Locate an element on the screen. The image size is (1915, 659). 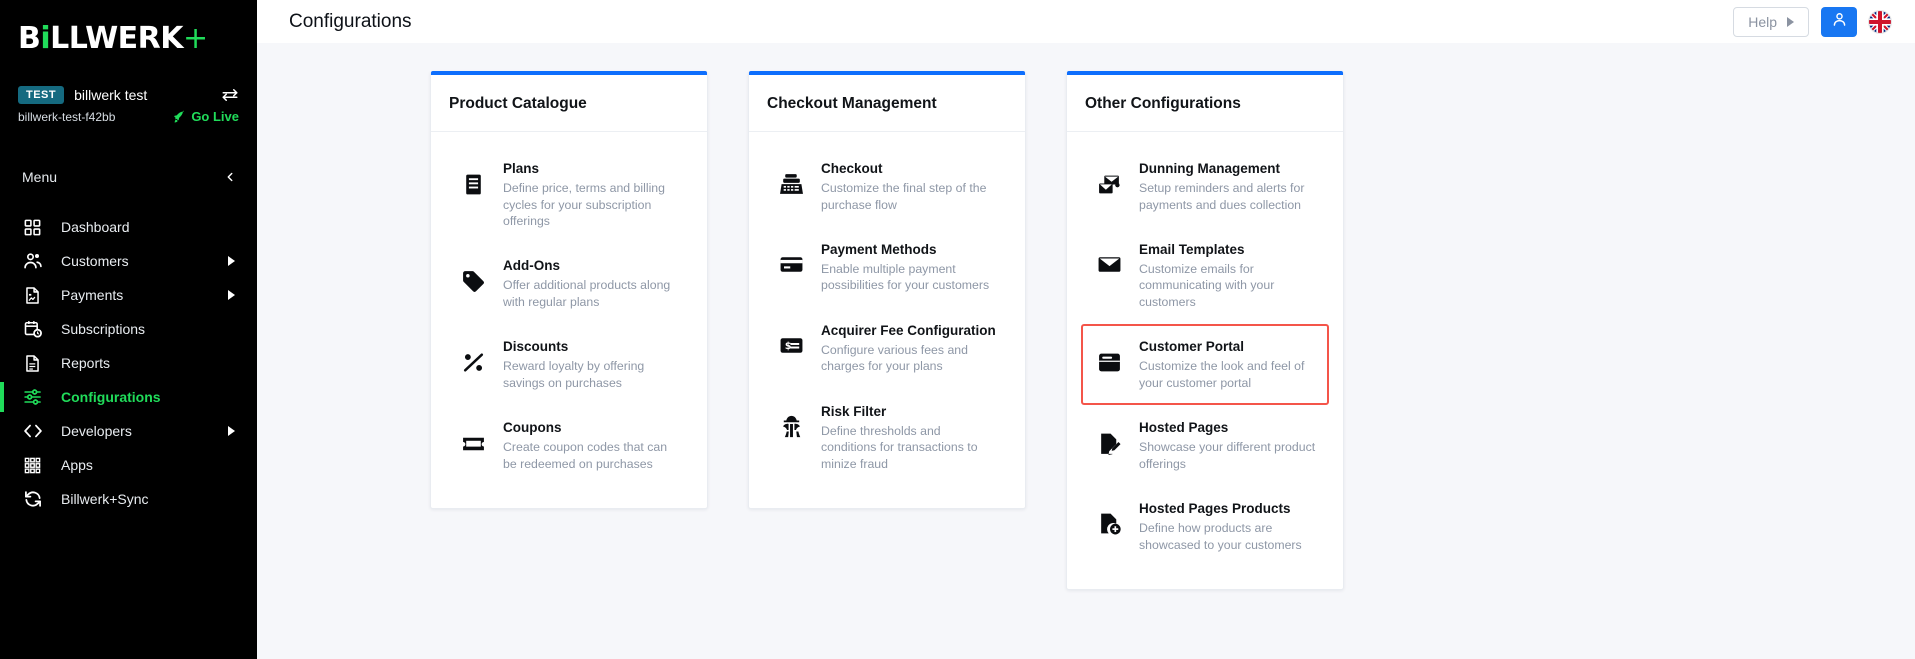
billwerk-logo: BiLLWERK+ is located at coordinates (137, 39).